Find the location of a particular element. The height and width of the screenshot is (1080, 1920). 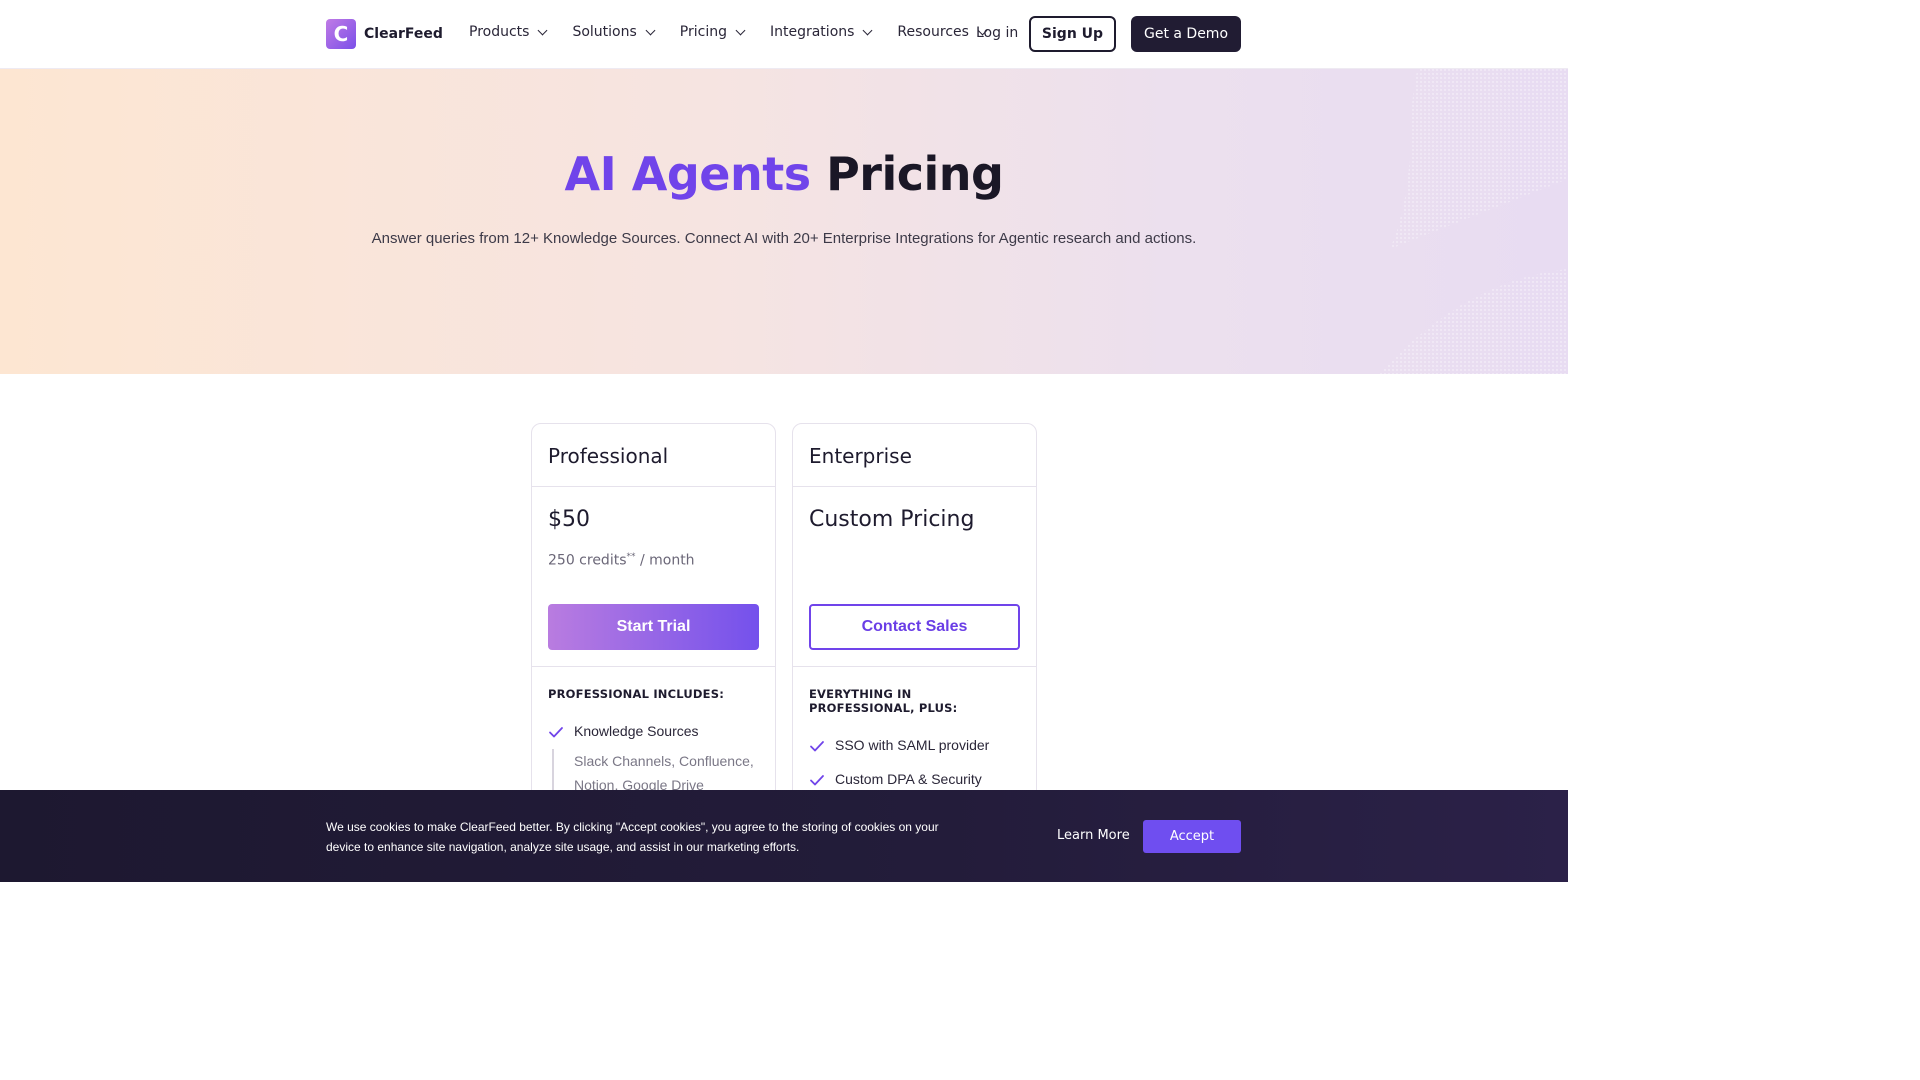

nav-item-label: Solutions is located at coordinates (604, 32).